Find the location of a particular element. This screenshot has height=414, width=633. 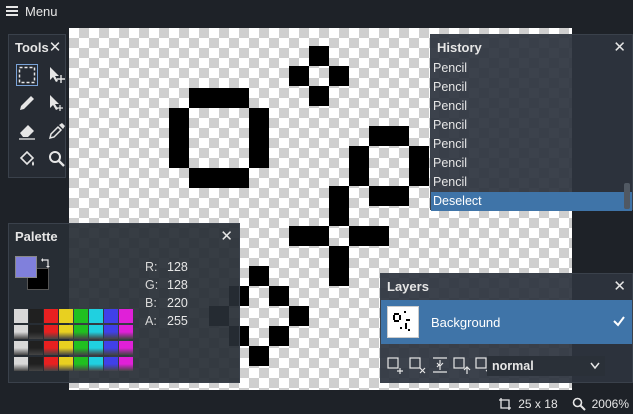

palette-panel: Palette ✕ R: 128 G: 128 B: 220 A: 255 is located at coordinates (124, 303).